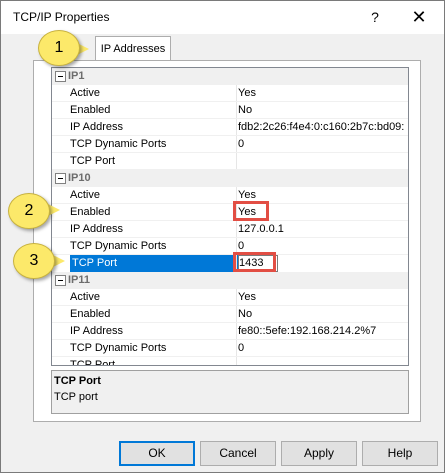  What do you see at coordinates (230, 76) in the screenshot?
I see `category-ip1: IP1` at bounding box center [230, 76].